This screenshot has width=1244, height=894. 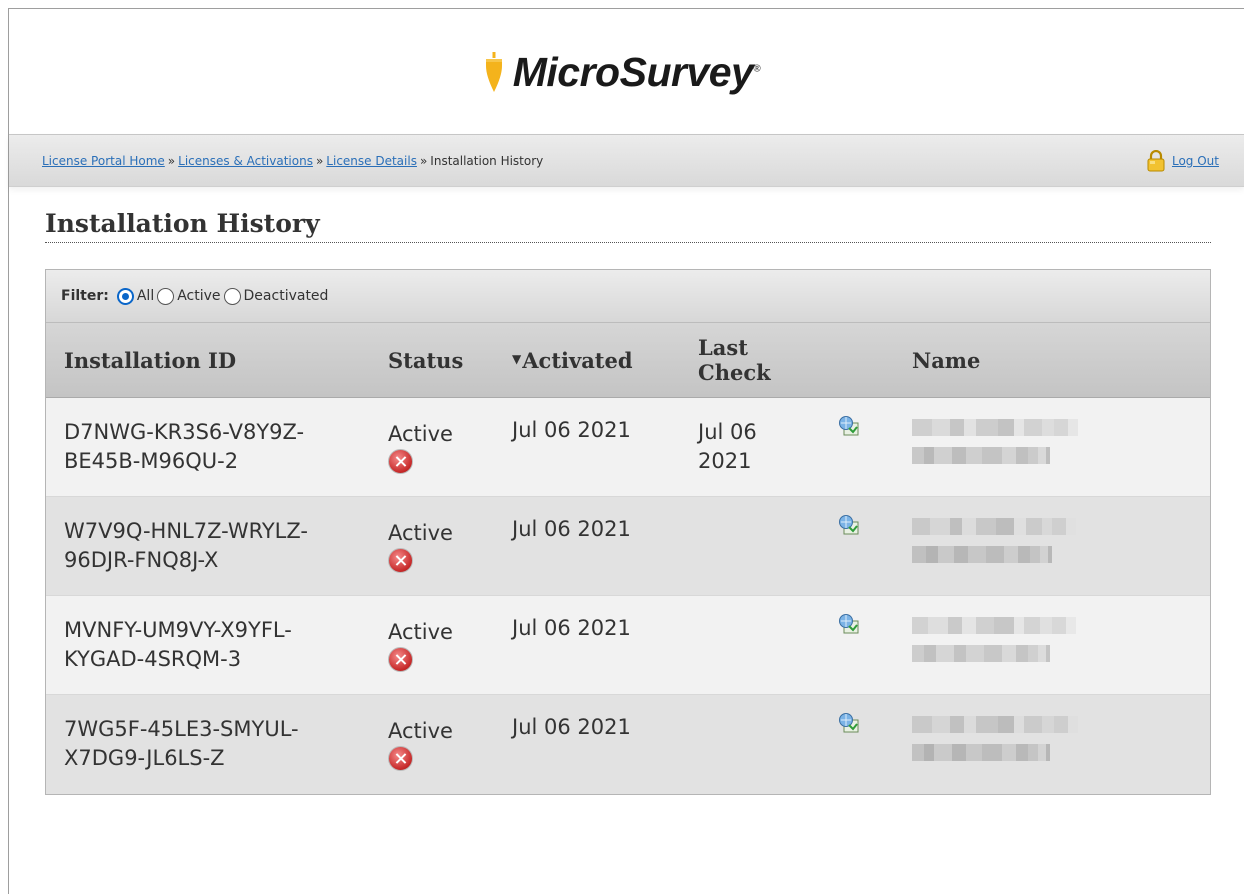 What do you see at coordinates (734, 372) in the screenshot?
I see `header-last-check-line2: Check` at bounding box center [734, 372].